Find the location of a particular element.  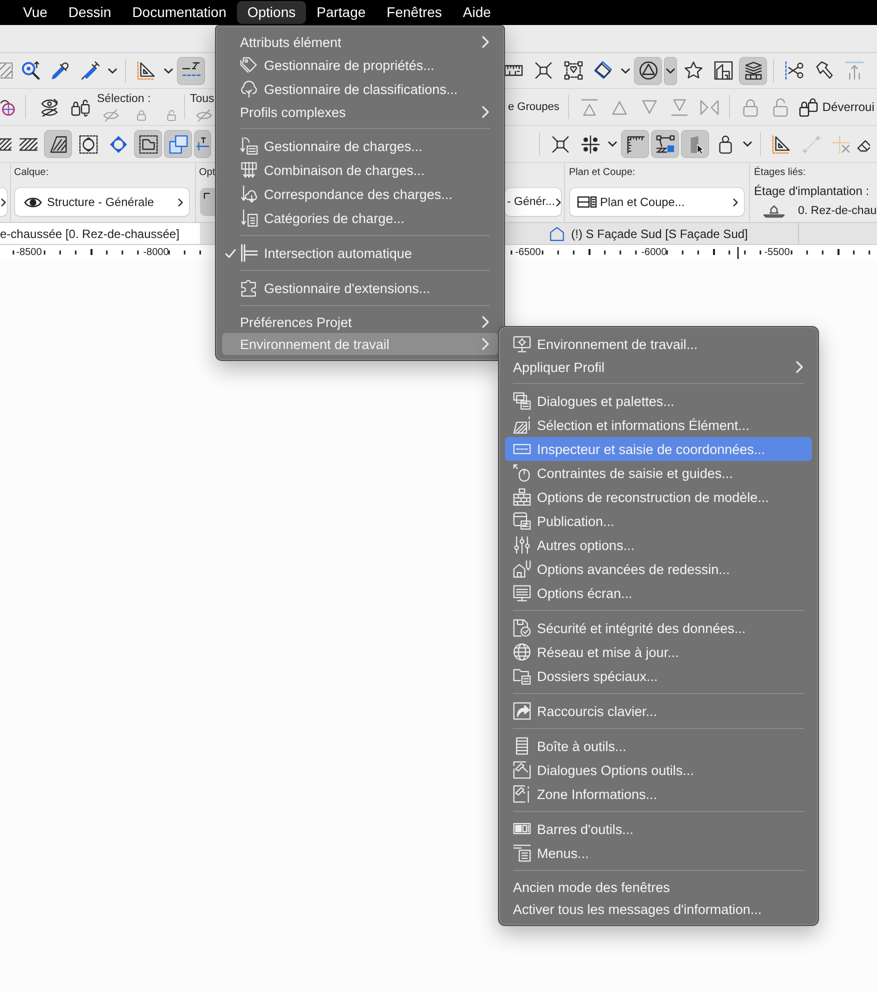

hidden-eye-icon is located at coordinates (204, 115).